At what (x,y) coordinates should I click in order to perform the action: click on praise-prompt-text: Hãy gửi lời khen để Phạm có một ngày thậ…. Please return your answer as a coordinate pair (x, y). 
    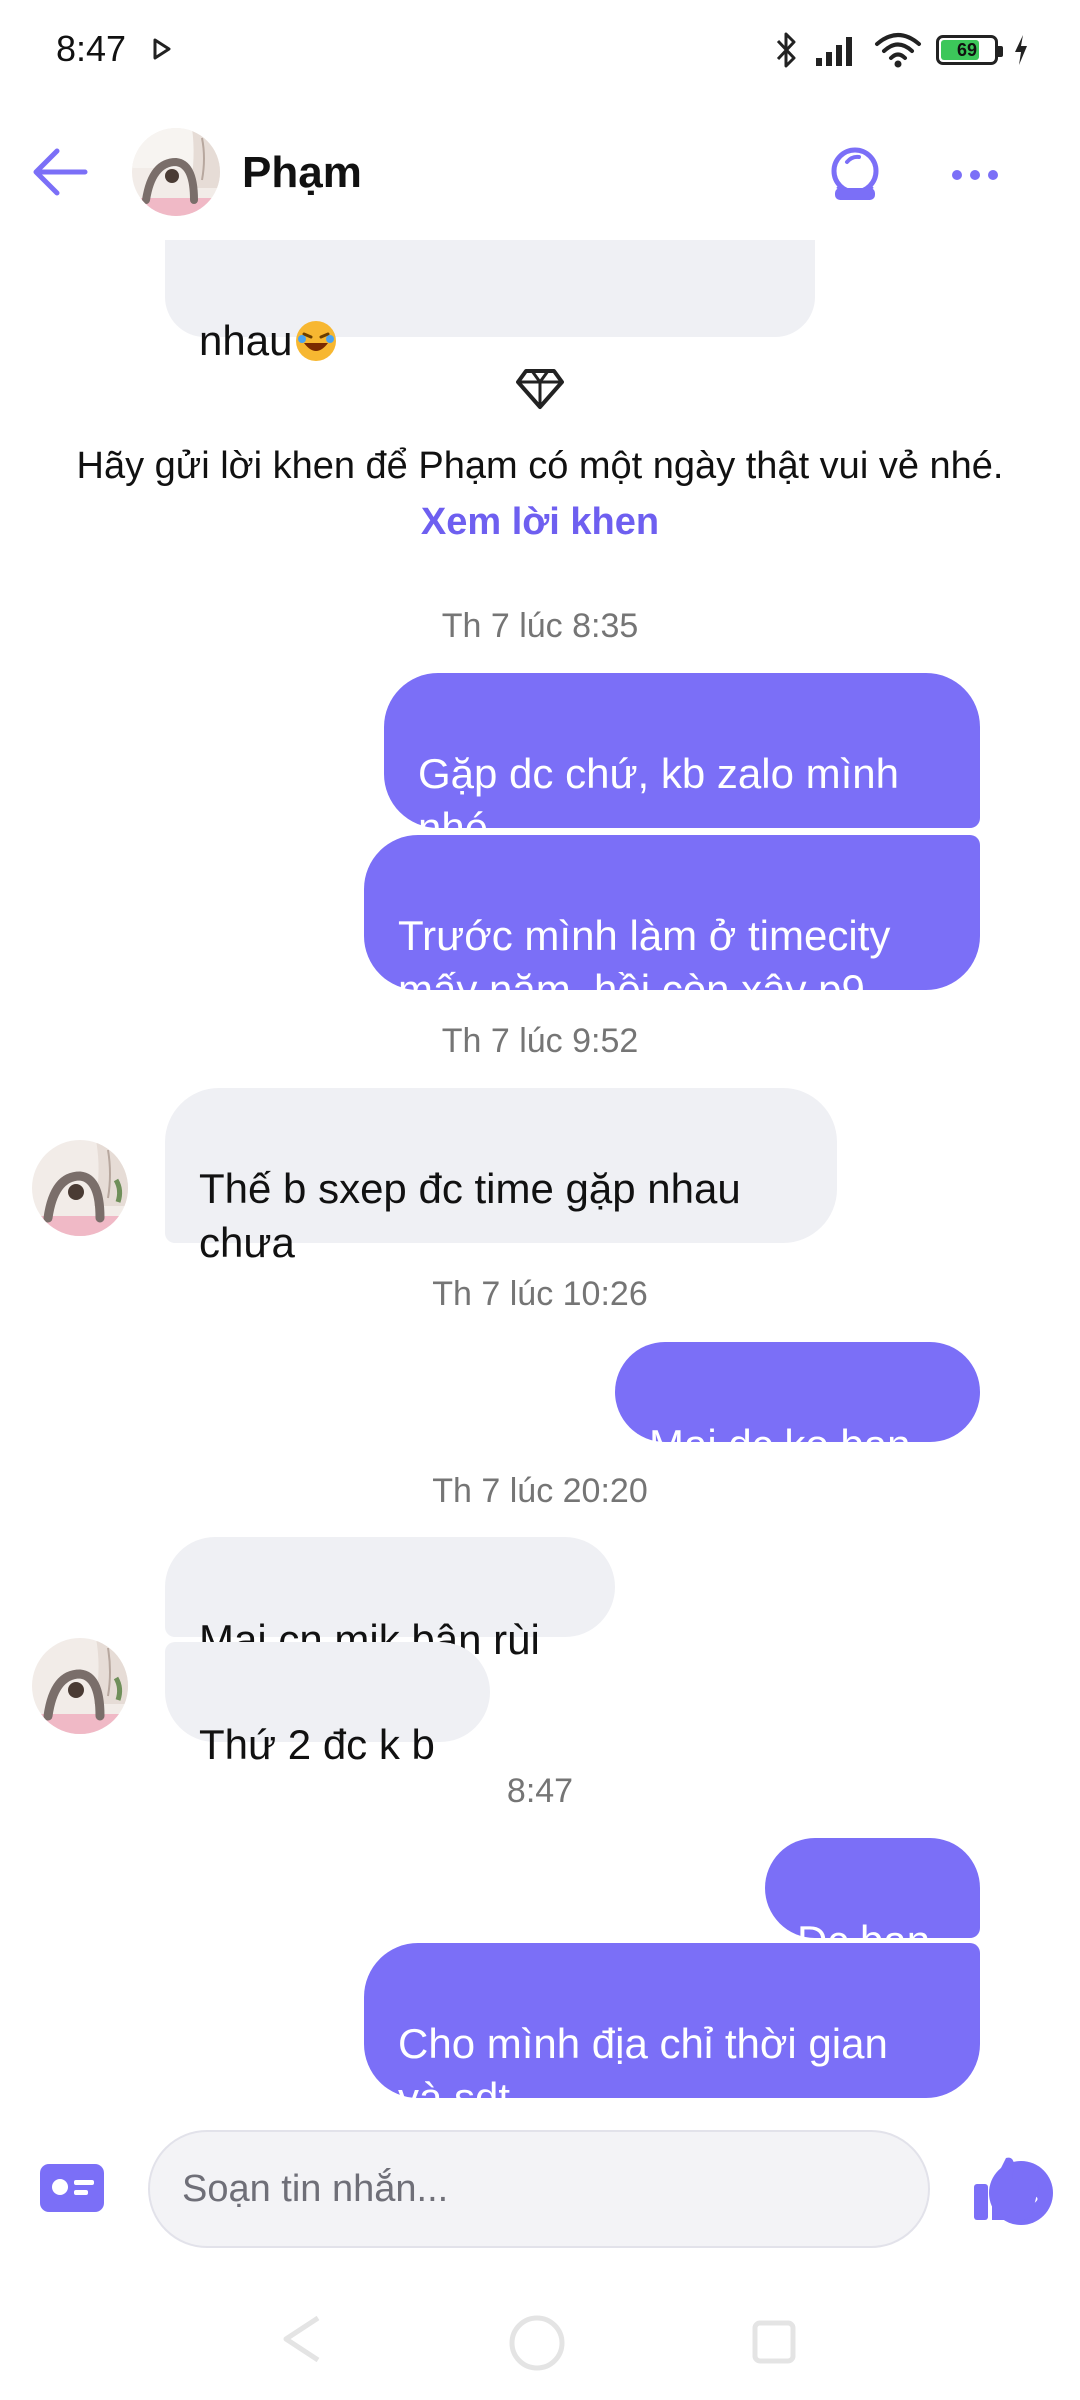
    Looking at the image, I should click on (540, 466).